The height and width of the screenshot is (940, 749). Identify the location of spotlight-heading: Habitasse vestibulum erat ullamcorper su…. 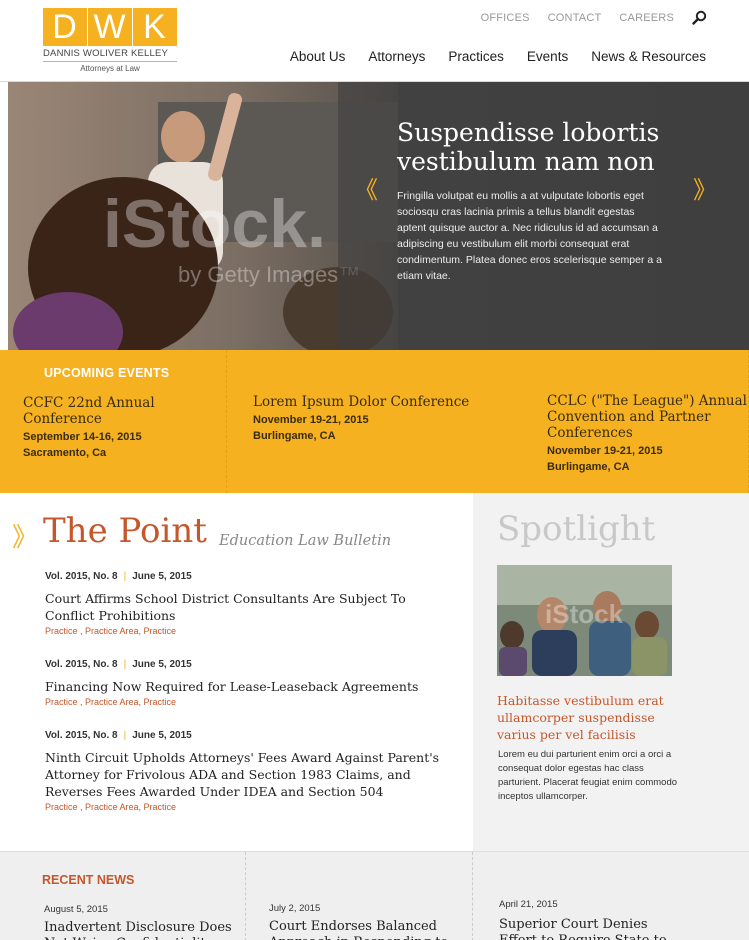
(587, 717).